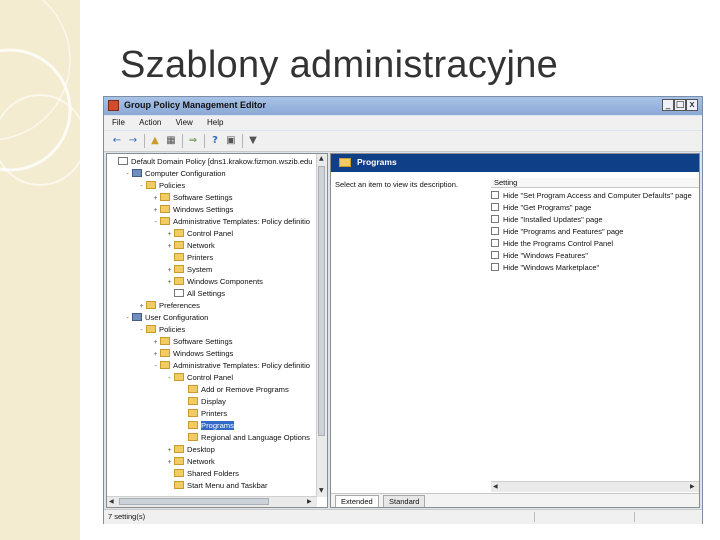 The height and width of the screenshot is (540, 720). What do you see at coordinates (194, 501) in the screenshot?
I see `tree-hscroll-thumb` at bounding box center [194, 501].